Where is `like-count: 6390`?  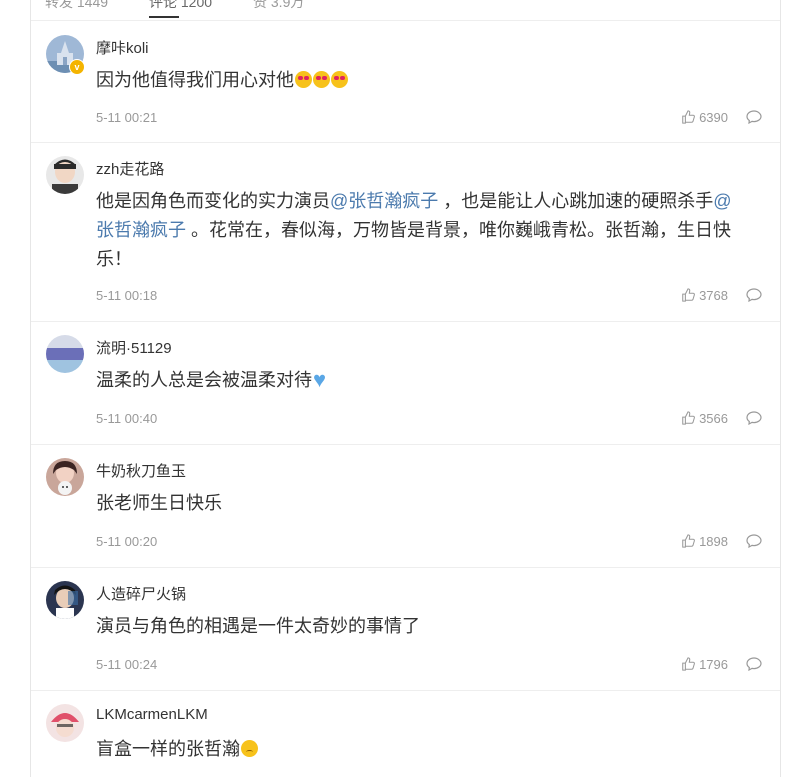 like-count: 6390 is located at coordinates (713, 117).